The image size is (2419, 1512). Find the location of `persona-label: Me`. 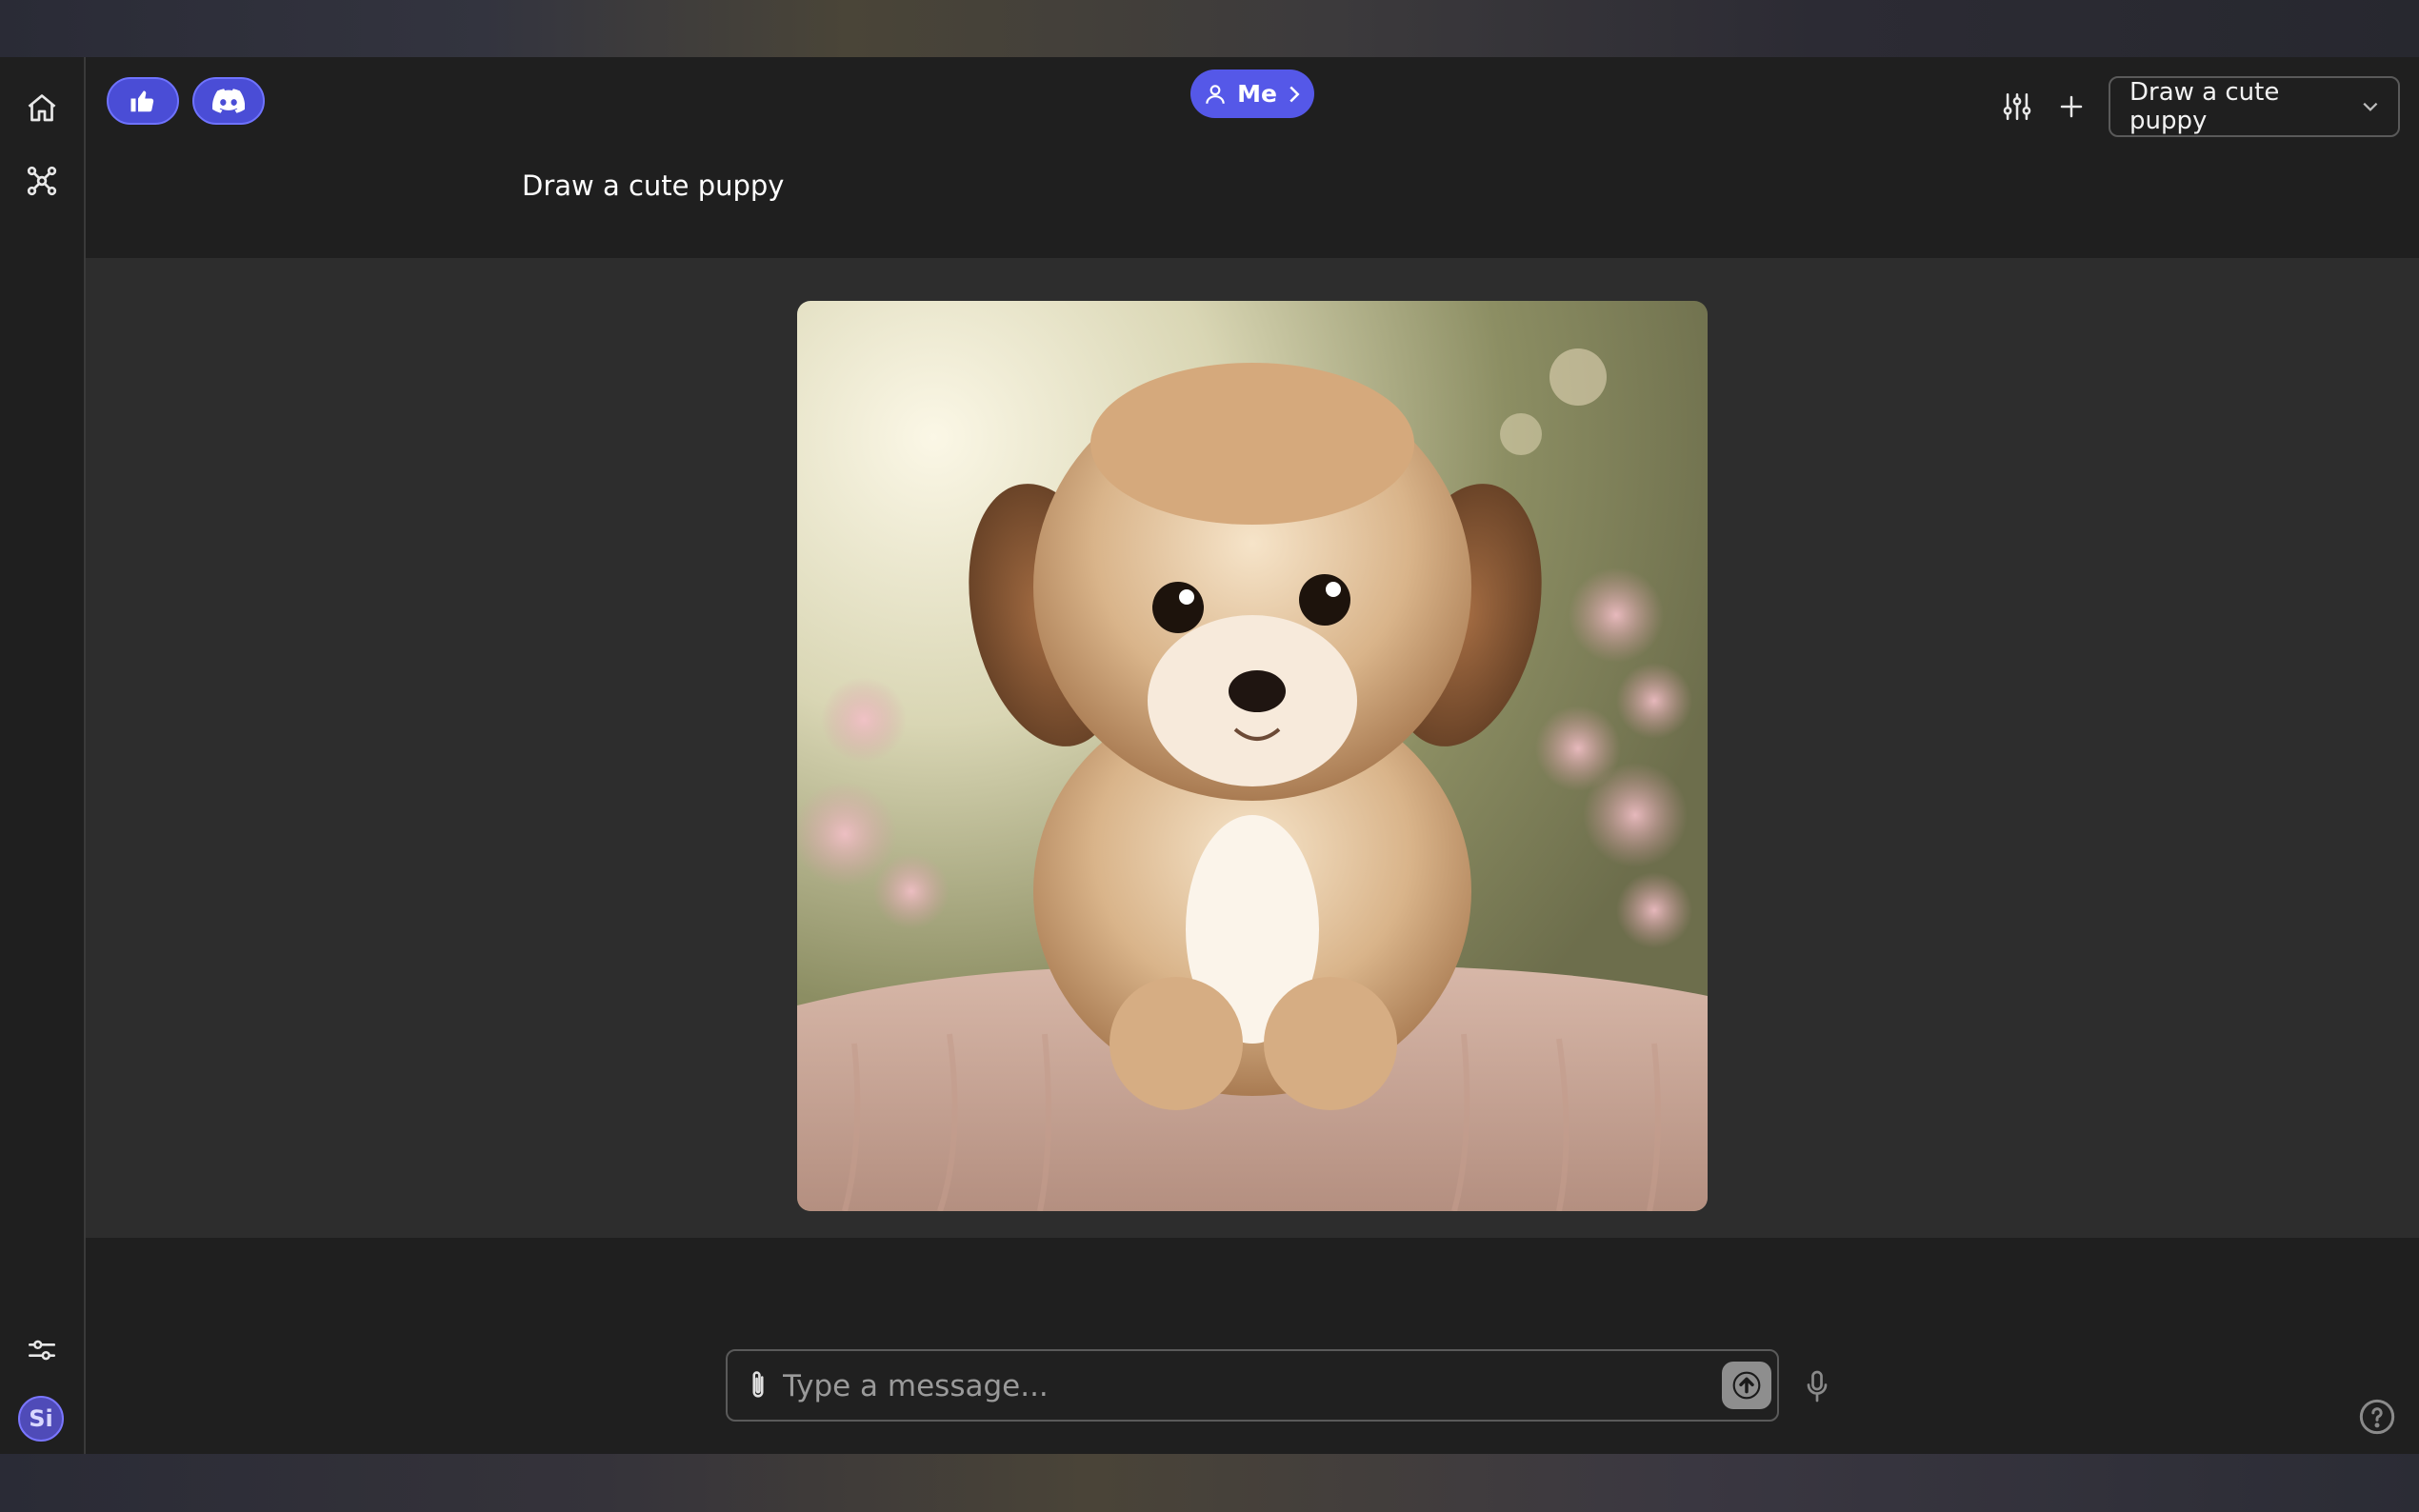

persona-label: Me is located at coordinates (1257, 94).